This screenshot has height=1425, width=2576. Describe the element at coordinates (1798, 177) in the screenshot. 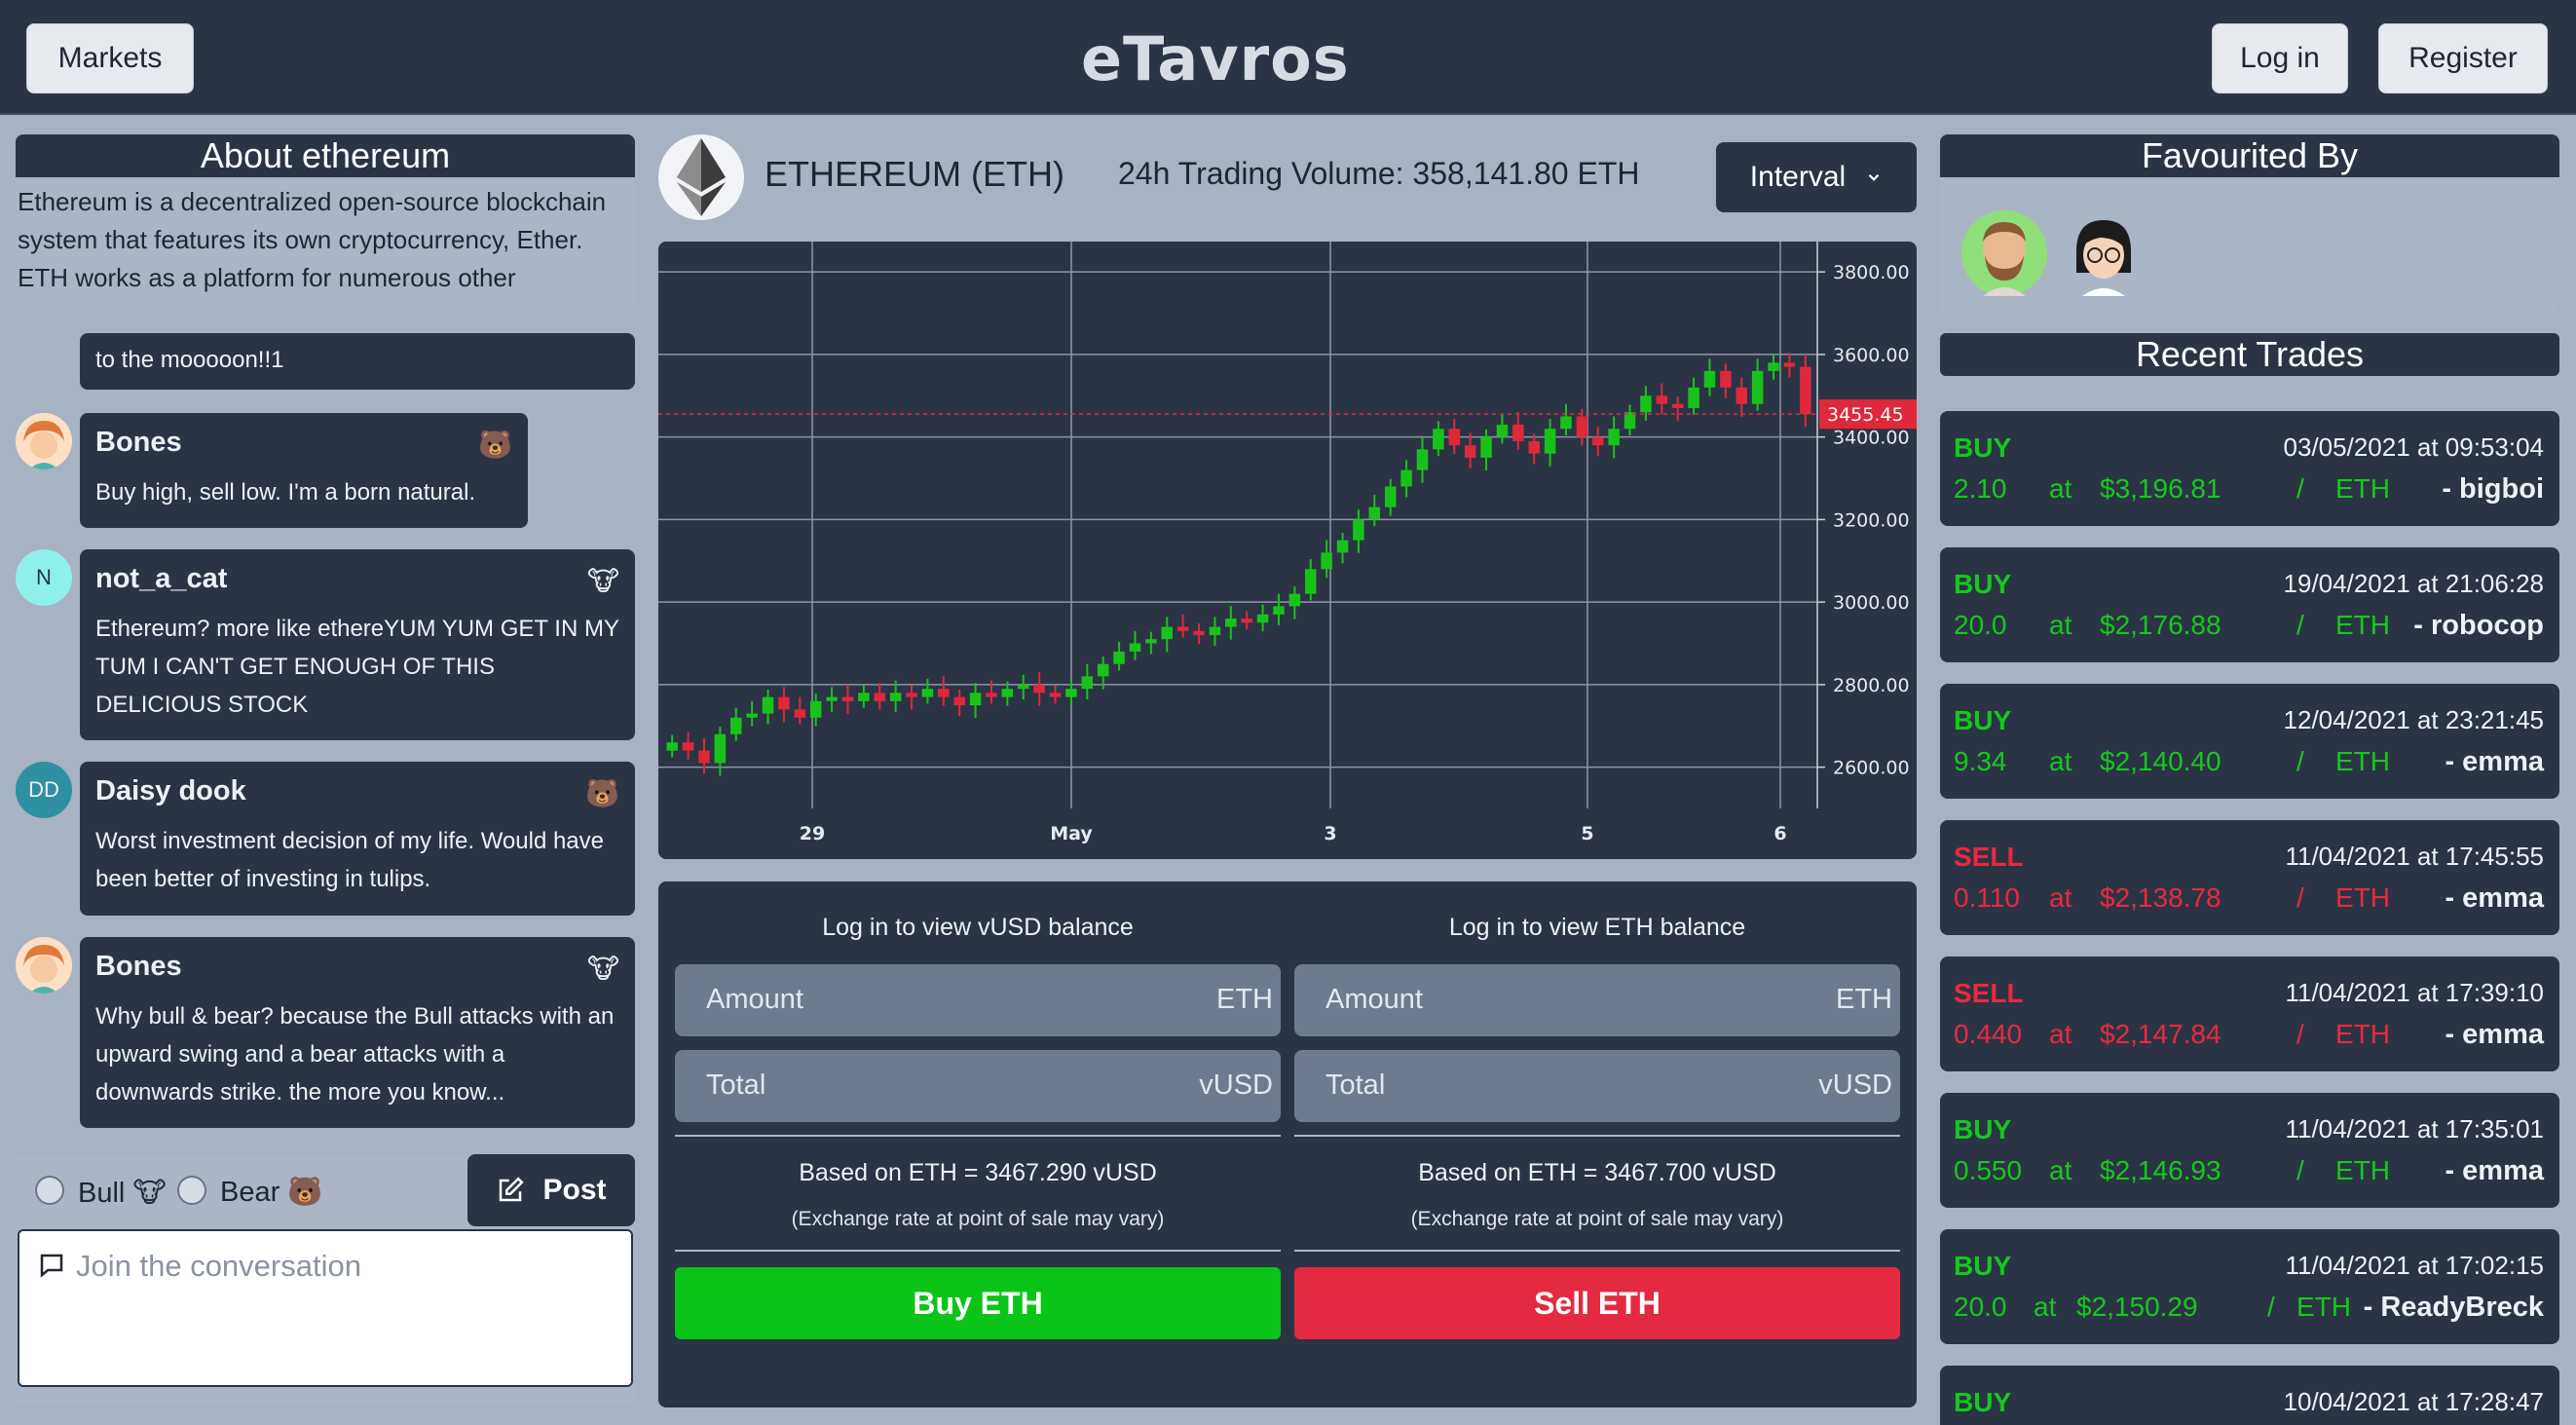

I see `interval-label: Interval` at that location.